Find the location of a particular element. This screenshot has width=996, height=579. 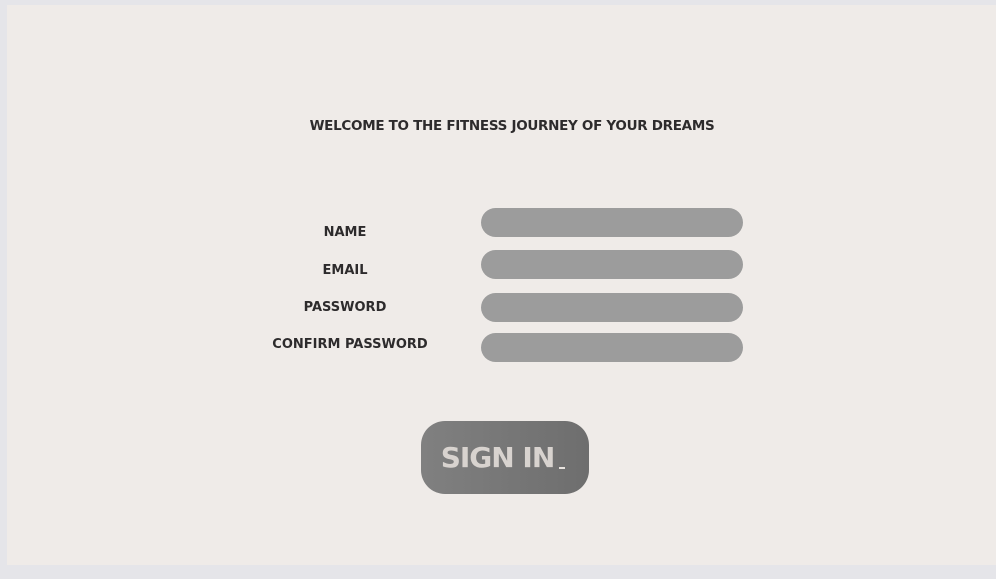

password-label: PASSWORD is located at coordinates (345, 307).